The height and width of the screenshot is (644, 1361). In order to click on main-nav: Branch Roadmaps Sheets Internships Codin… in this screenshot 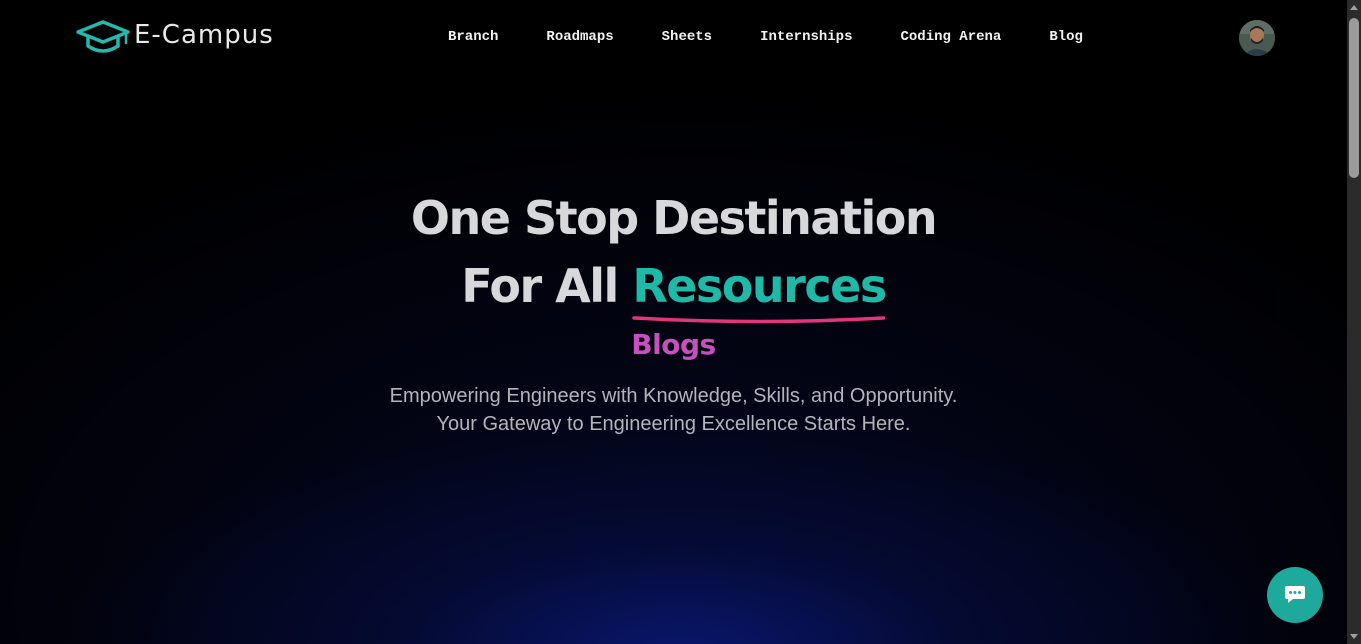, I will do `click(789, 37)`.